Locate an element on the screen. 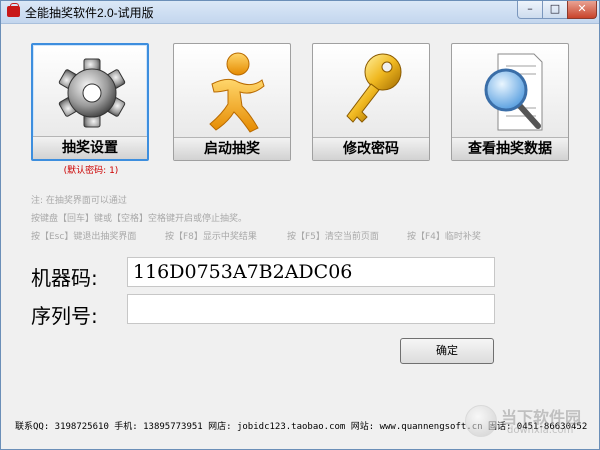 The height and width of the screenshot is (450, 600). app-icon is located at coordinates (13, 10).